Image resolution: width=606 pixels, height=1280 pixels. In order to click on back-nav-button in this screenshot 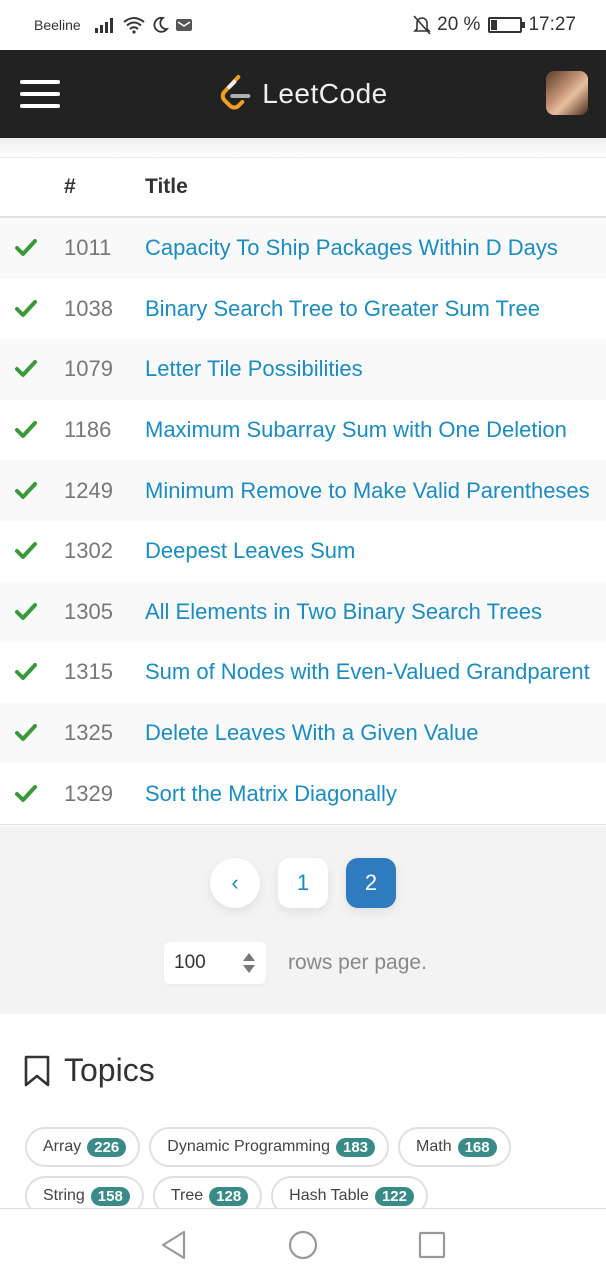, I will do `click(174, 1245)`.